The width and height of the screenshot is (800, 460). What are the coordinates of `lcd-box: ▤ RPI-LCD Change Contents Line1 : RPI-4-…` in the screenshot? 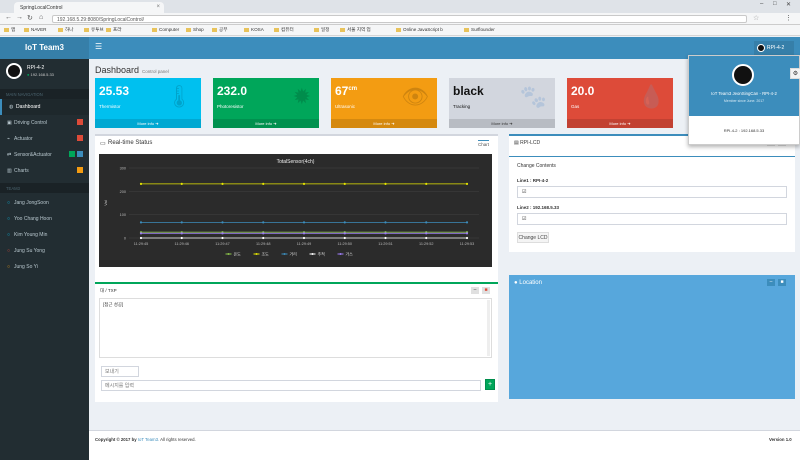 It's located at (652, 193).